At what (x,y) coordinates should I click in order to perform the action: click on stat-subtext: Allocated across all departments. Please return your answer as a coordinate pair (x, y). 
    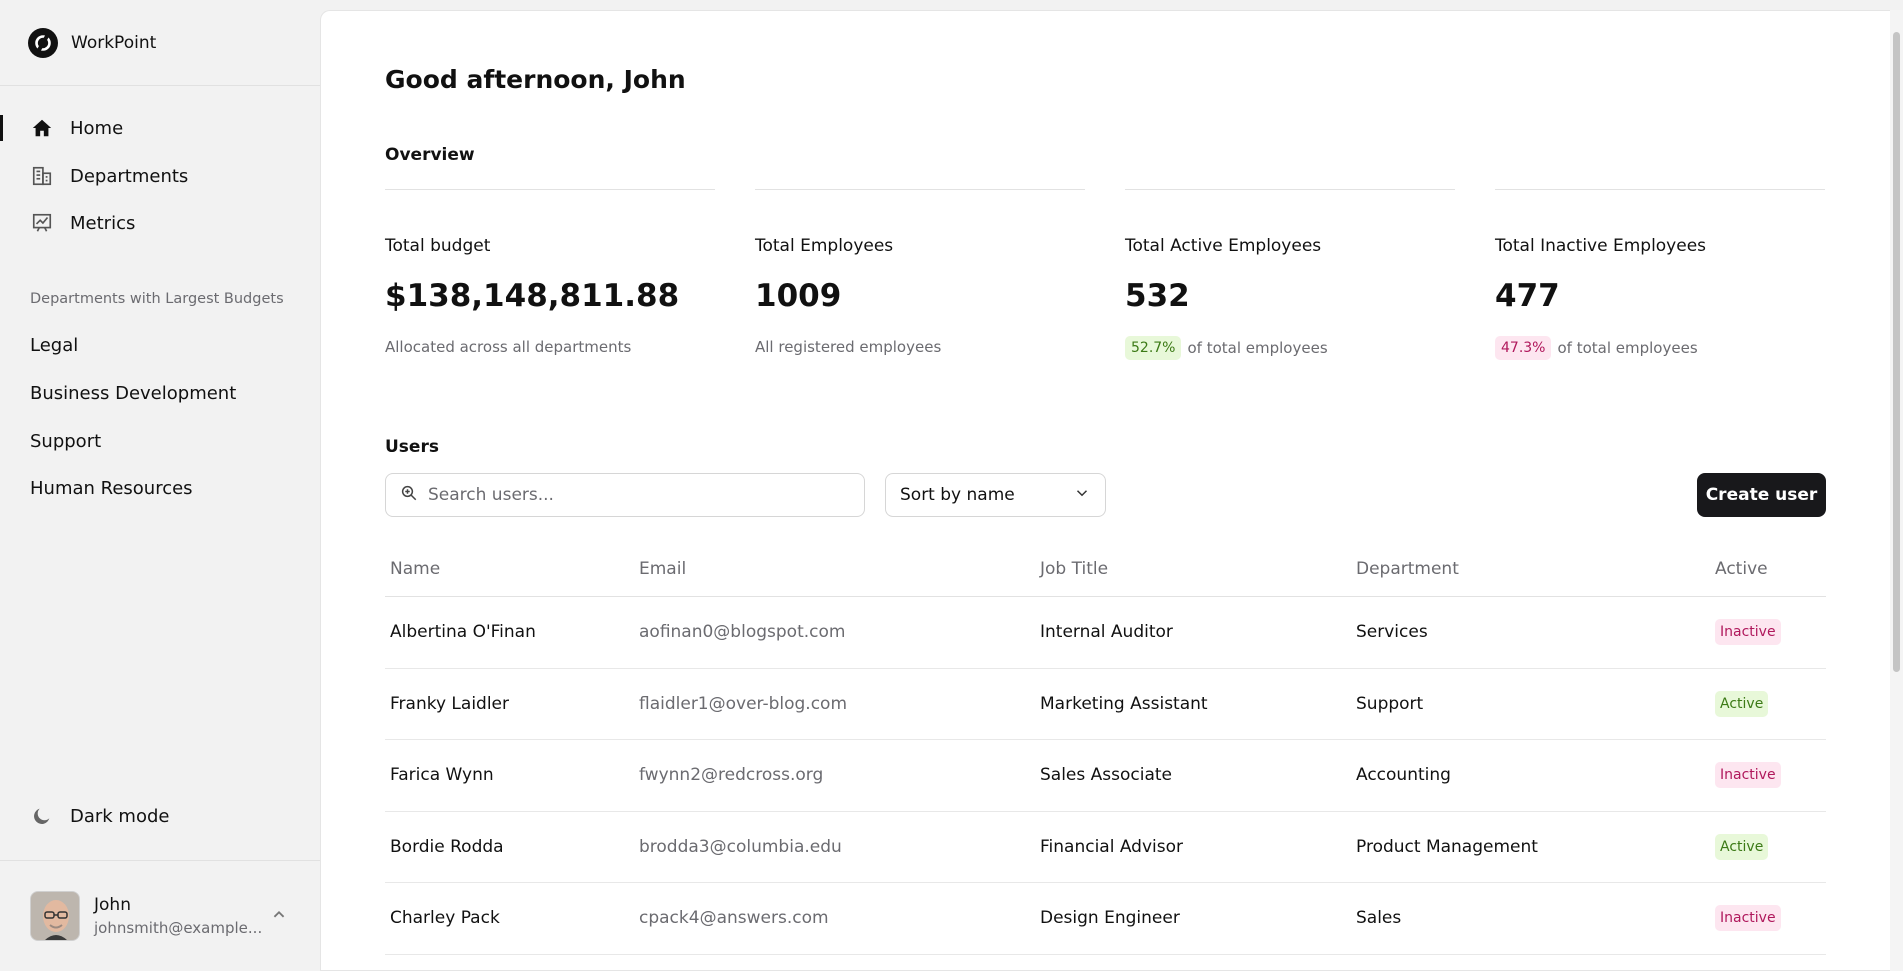
    Looking at the image, I should click on (508, 347).